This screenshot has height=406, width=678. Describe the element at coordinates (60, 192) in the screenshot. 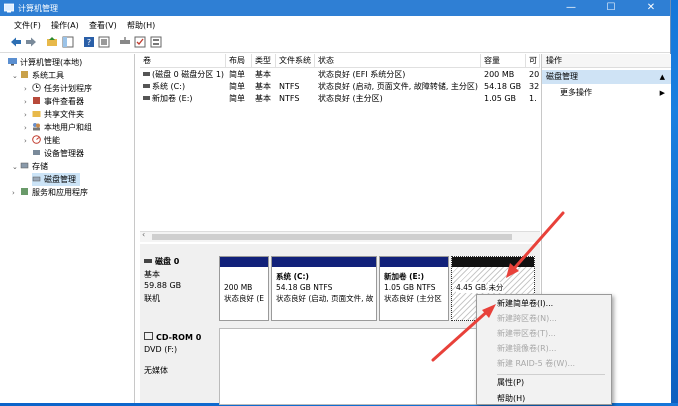

I see `tree-services-apps-label: 服务和应用程序` at that location.